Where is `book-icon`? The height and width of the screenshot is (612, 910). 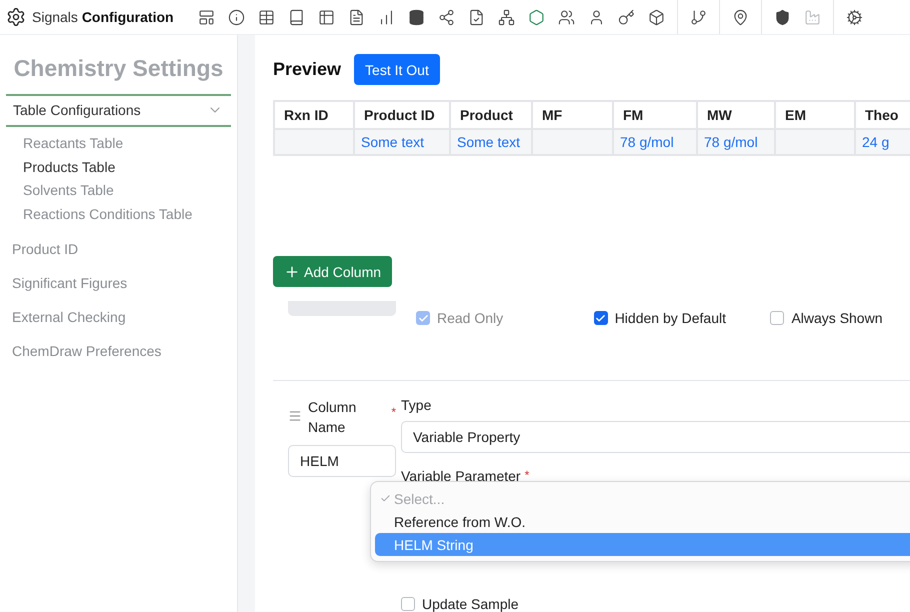 book-icon is located at coordinates (296, 17).